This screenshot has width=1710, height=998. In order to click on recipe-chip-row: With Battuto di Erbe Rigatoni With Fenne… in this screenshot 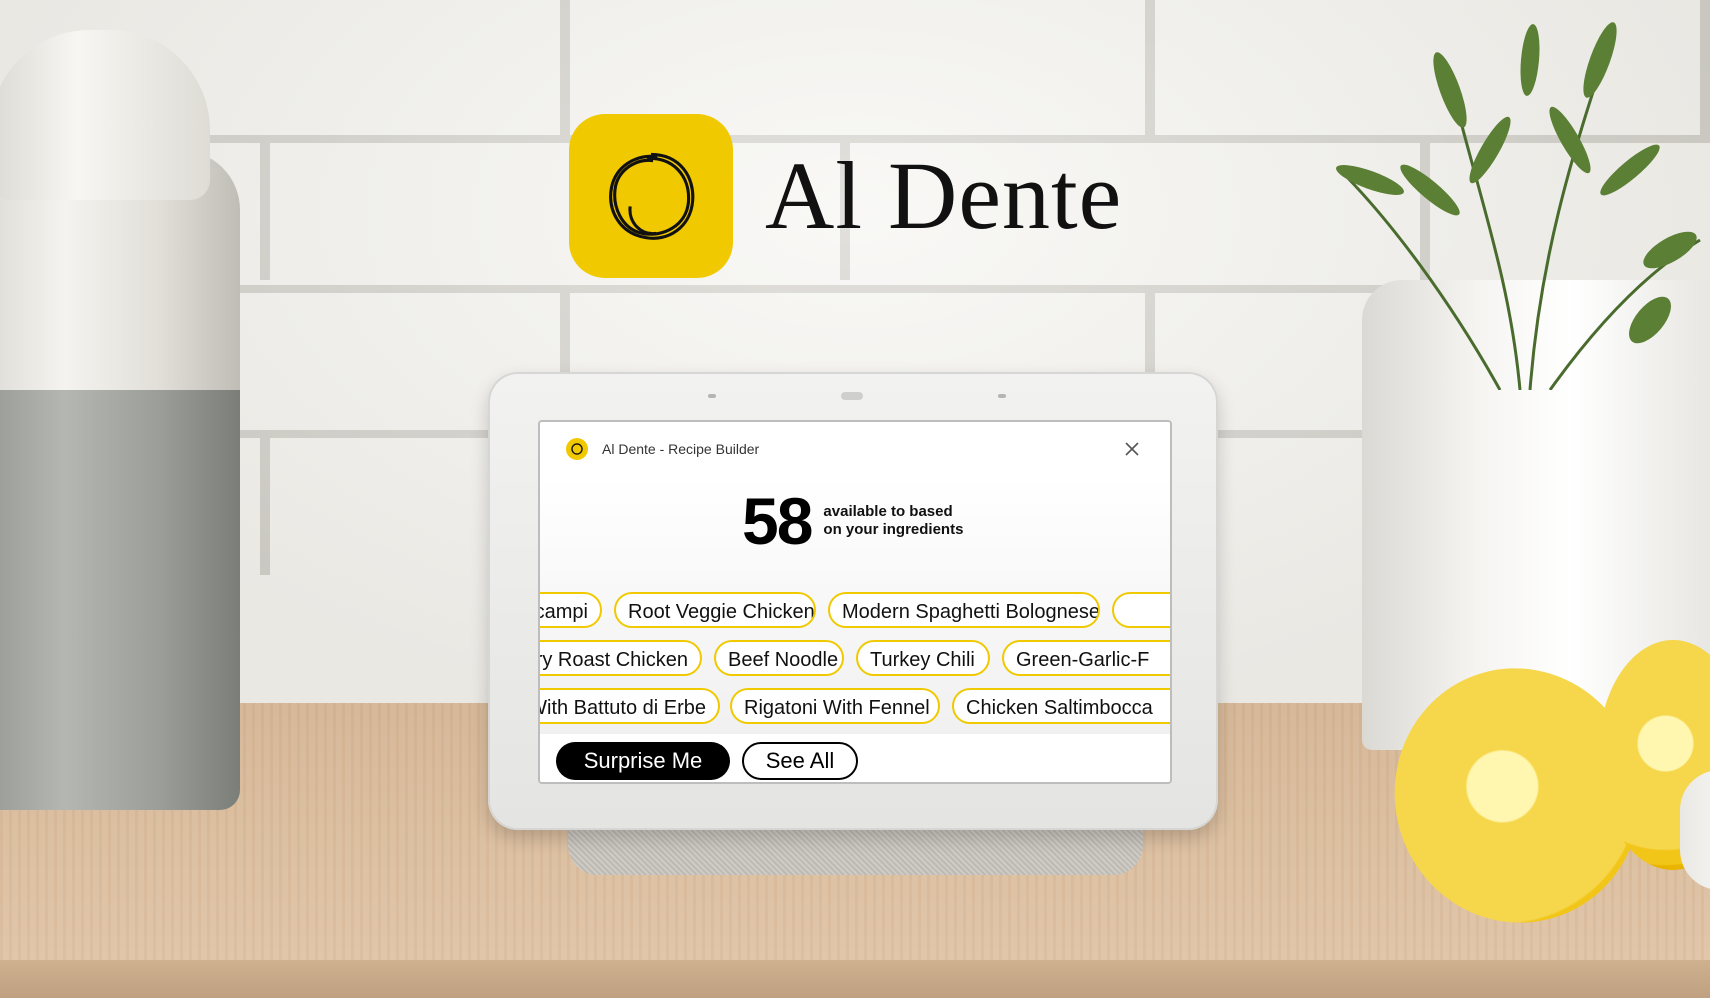, I will do `click(855, 708)`.